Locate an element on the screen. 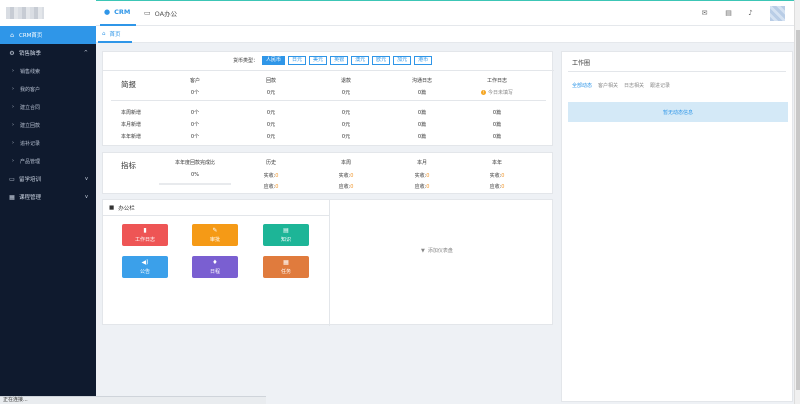 Image resolution: width=800 pixels, height=404 pixels. sidebar-subitem-leads: › 销售线索 is located at coordinates (48, 71).